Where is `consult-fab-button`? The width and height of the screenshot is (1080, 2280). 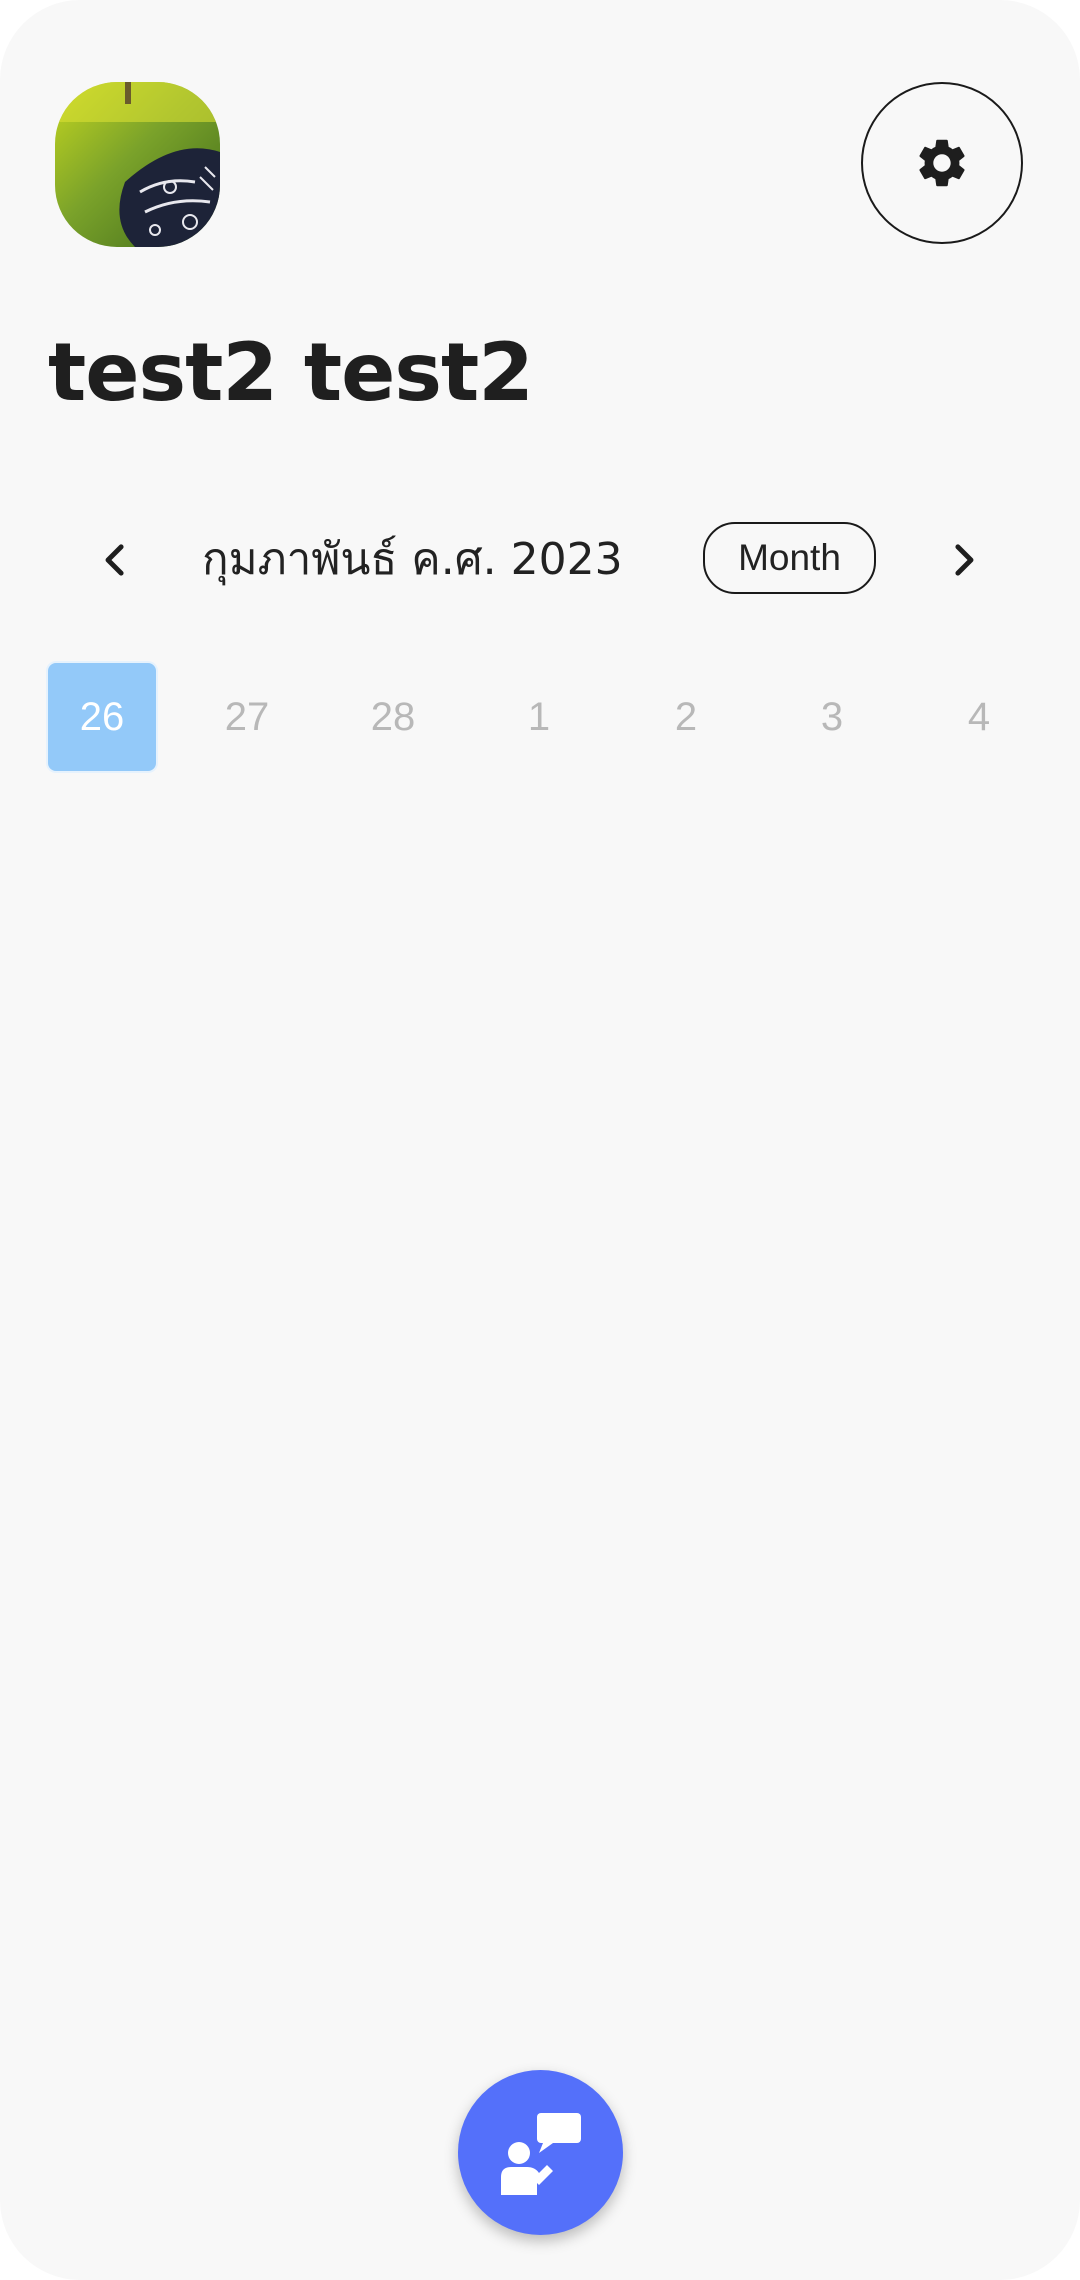 consult-fab-button is located at coordinates (540, 2152).